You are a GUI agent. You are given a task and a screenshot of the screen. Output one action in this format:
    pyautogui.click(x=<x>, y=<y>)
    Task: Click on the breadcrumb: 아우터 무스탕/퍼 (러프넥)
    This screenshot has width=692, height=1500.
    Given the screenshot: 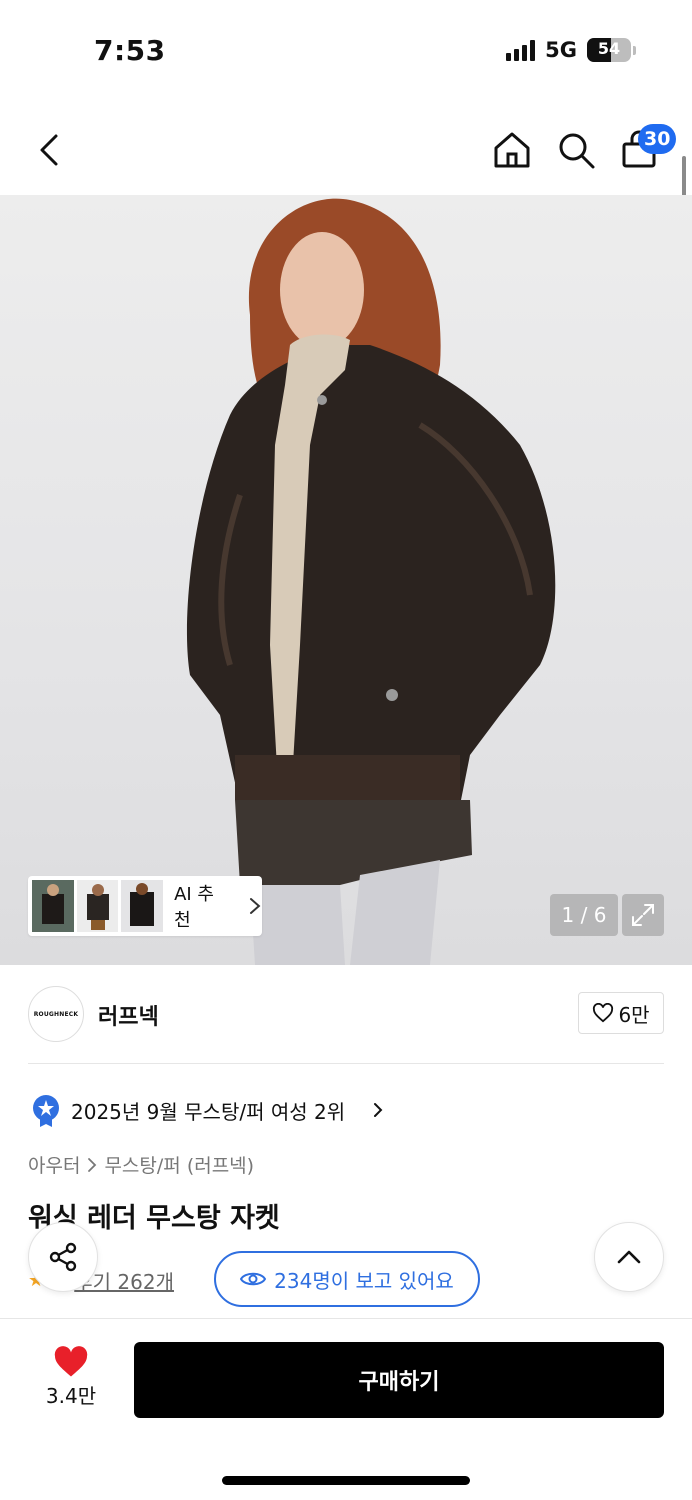 What is the action you would take?
    pyautogui.click(x=141, y=1164)
    